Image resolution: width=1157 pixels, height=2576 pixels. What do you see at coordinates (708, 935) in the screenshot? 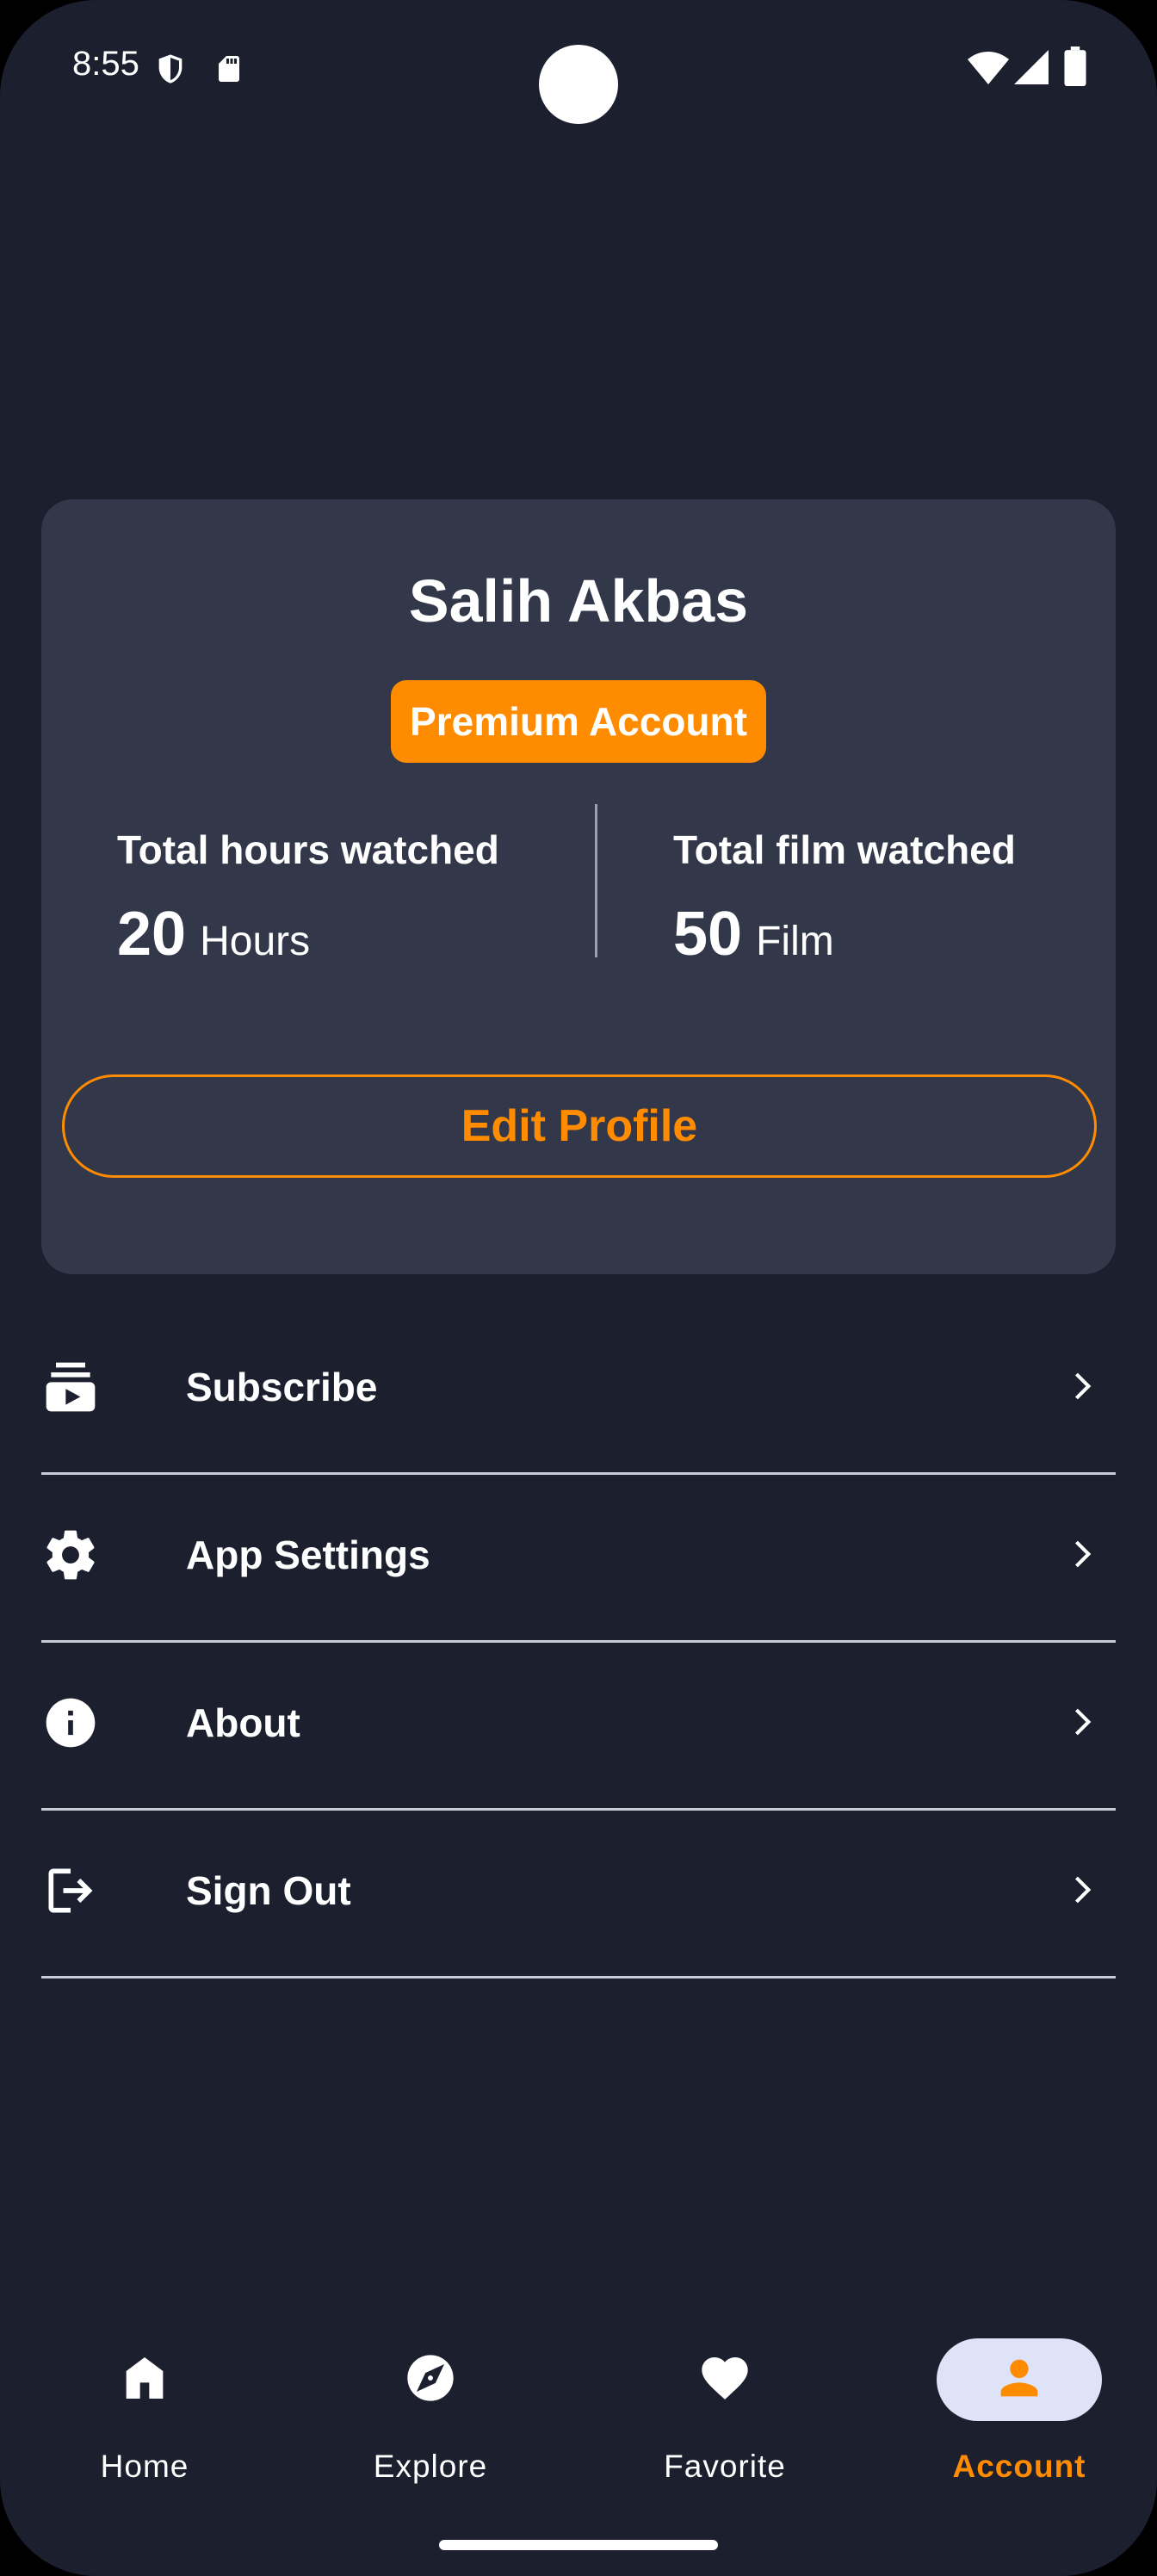
I see `stat-films-value: 50` at bounding box center [708, 935].